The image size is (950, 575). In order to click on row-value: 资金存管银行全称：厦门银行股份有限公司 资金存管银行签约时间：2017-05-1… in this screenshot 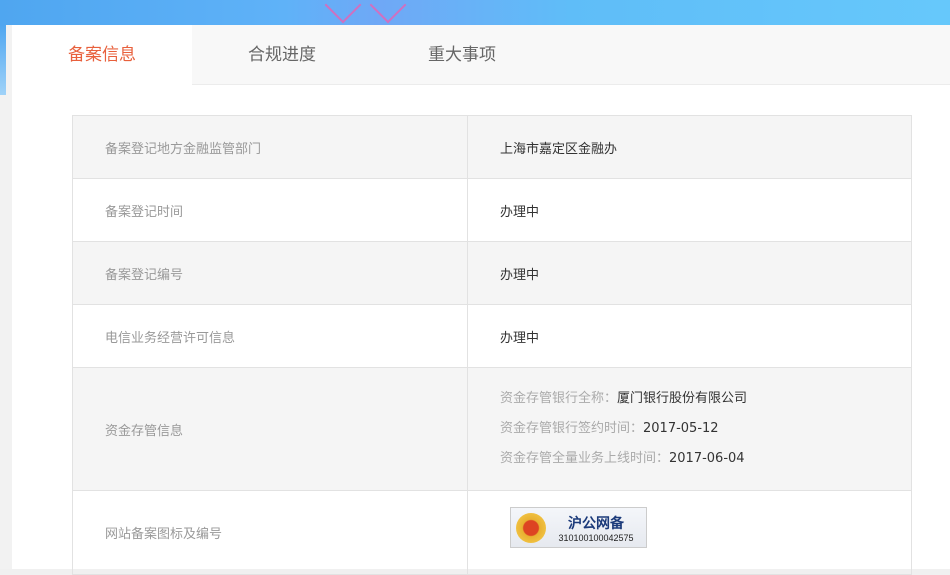, I will do `click(689, 429)`.